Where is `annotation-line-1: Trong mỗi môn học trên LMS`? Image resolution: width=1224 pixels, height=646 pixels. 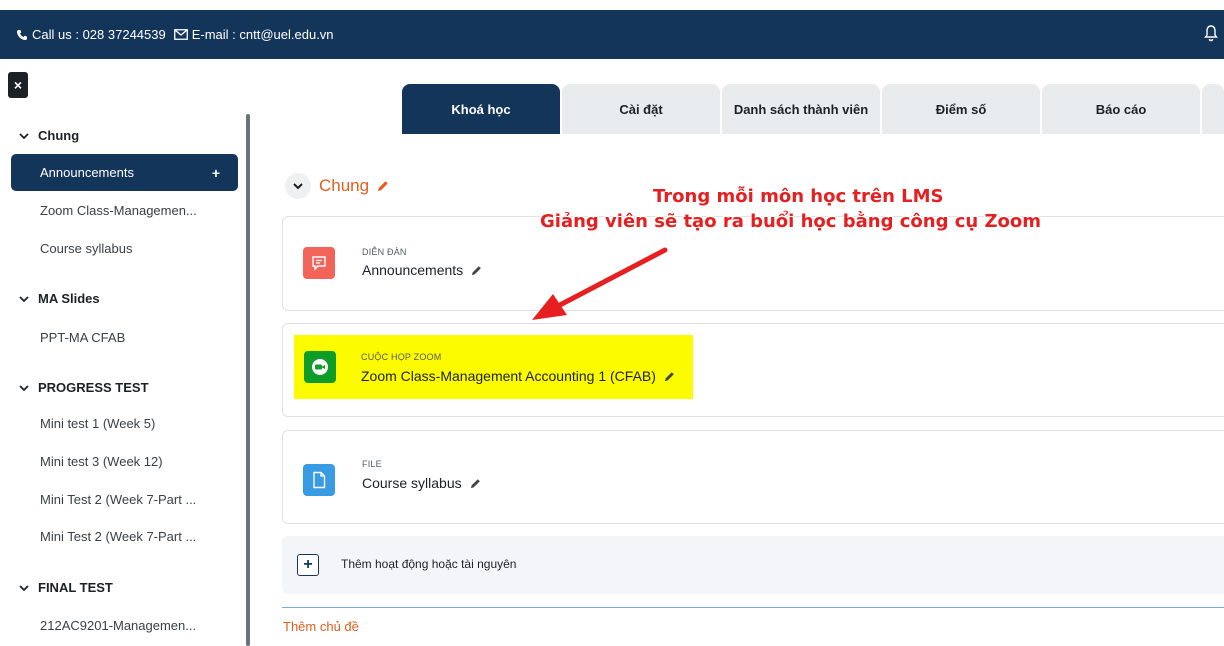
annotation-line-1: Trong mỗi môn học trên LMS is located at coordinates (798, 196).